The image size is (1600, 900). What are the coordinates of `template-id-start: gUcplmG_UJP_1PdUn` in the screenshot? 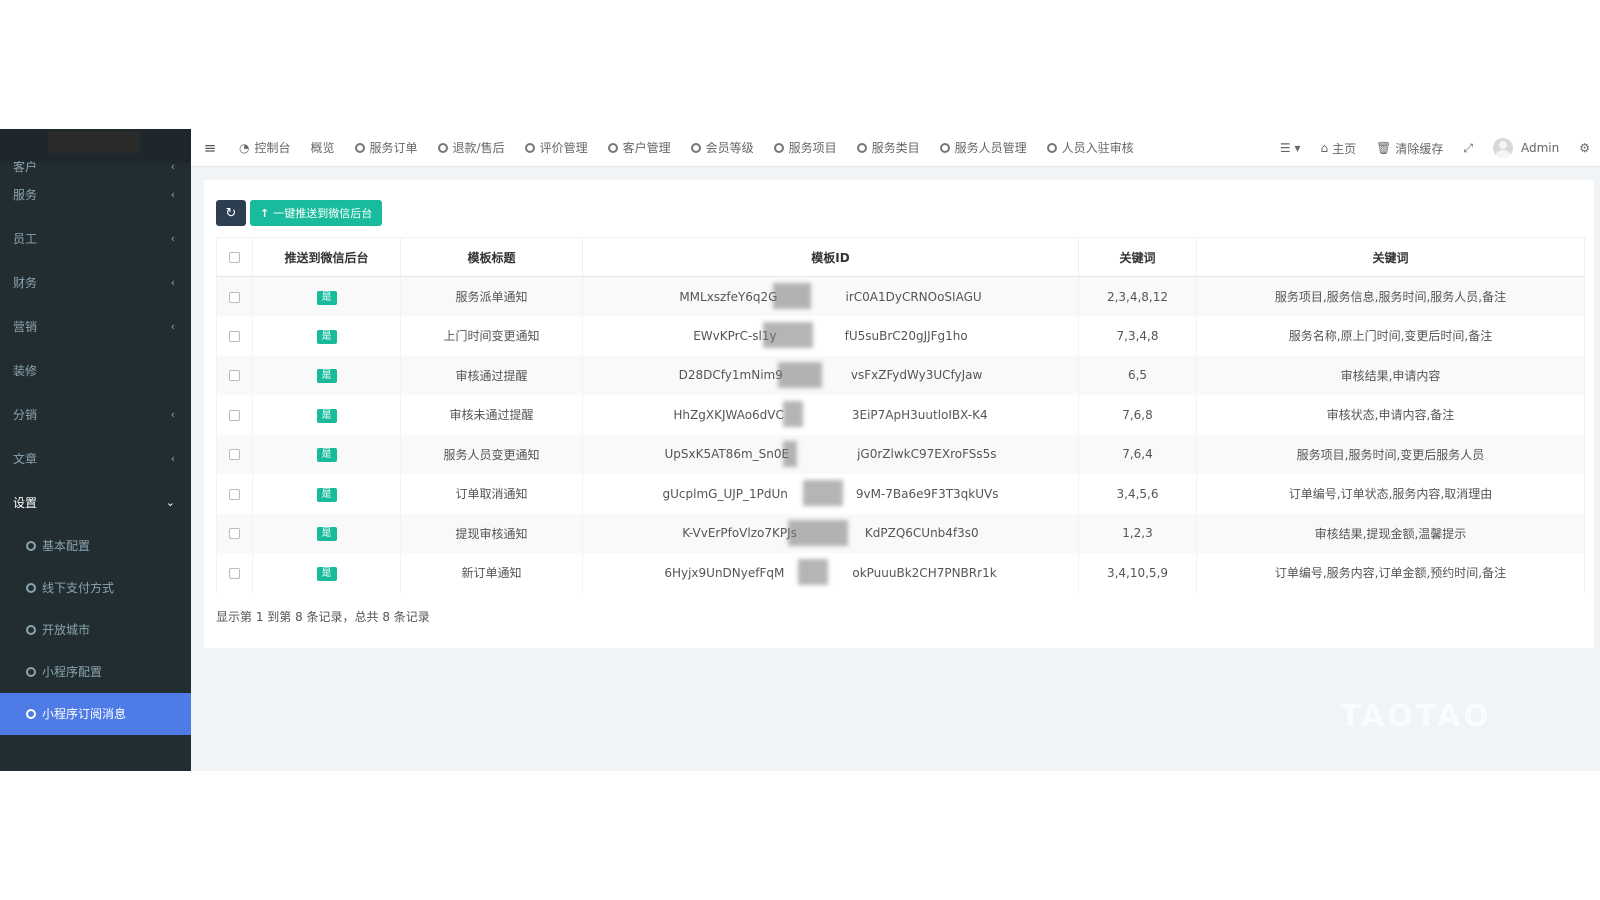 It's located at (725, 493).